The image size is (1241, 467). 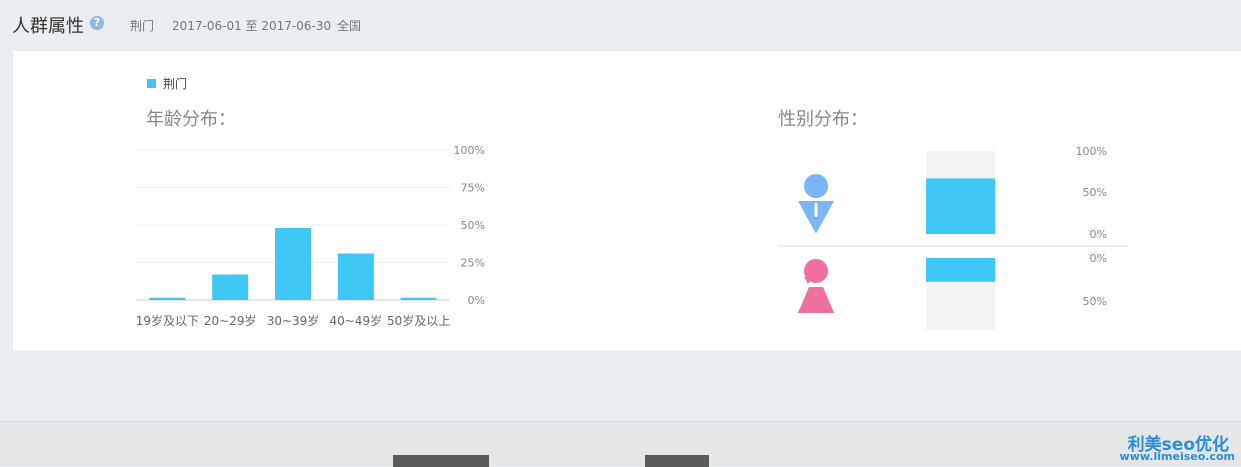 What do you see at coordinates (418, 320) in the screenshot?
I see `x-tick-label: 50岁及以上` at bounding box center [418, 320].